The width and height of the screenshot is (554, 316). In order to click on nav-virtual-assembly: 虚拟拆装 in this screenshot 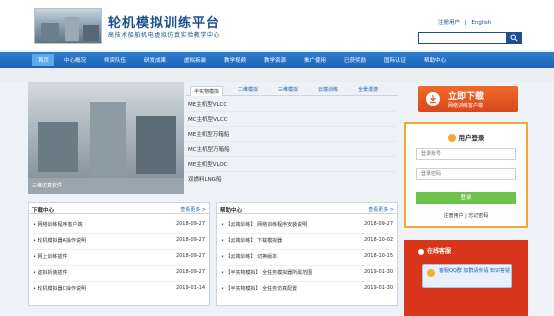, I will do `click(195, 60)`.